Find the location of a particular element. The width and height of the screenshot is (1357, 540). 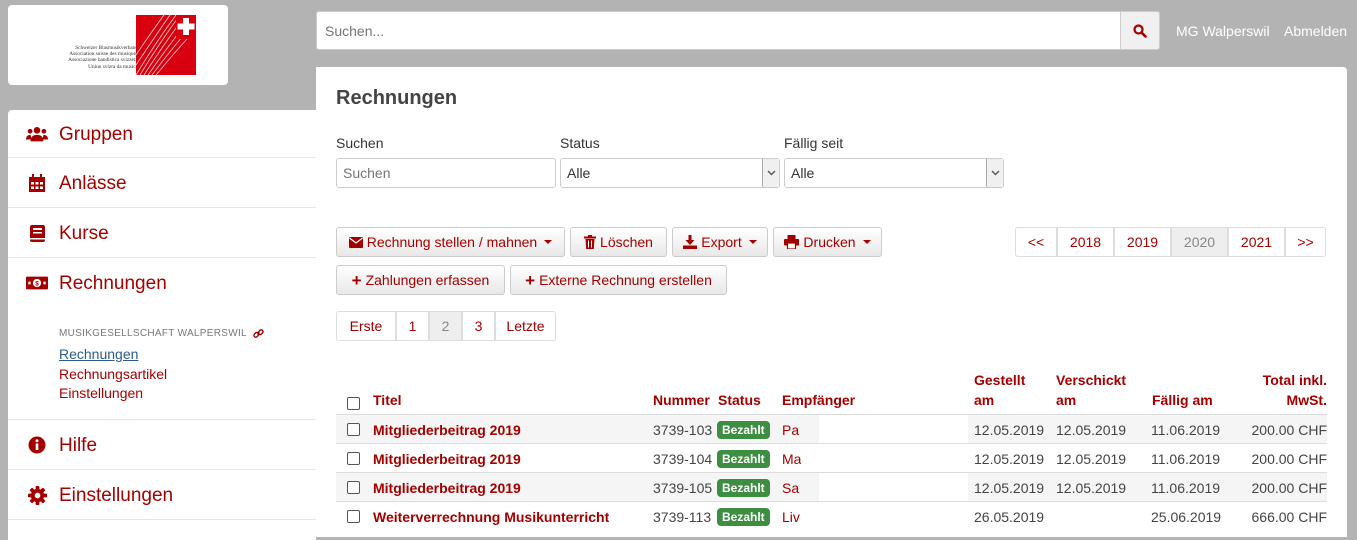

sidebar-item-label: Gruppen is located at coordinates (96, 134).